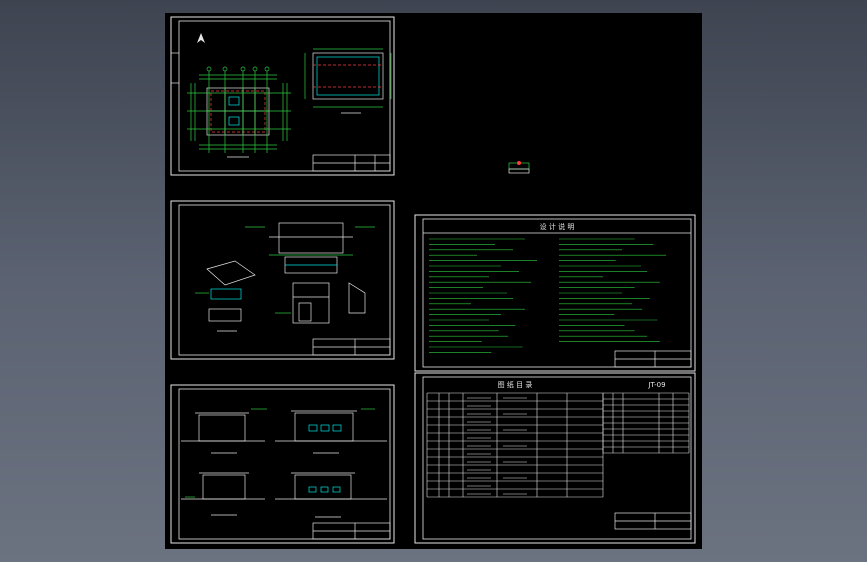 This screenshot has width=867, height=562. I want to click on schedule-table, so click(558, 445).